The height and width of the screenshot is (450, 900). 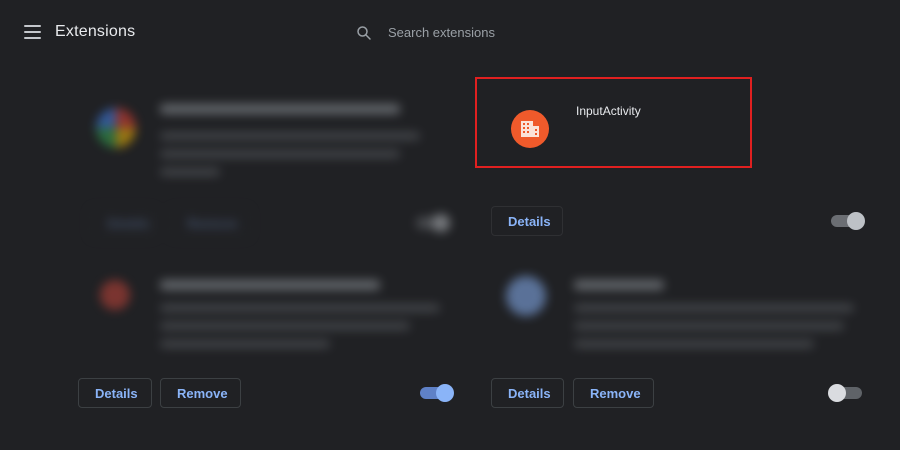 I want to click on toolbar: Extensions, so click(x=450, y=32).